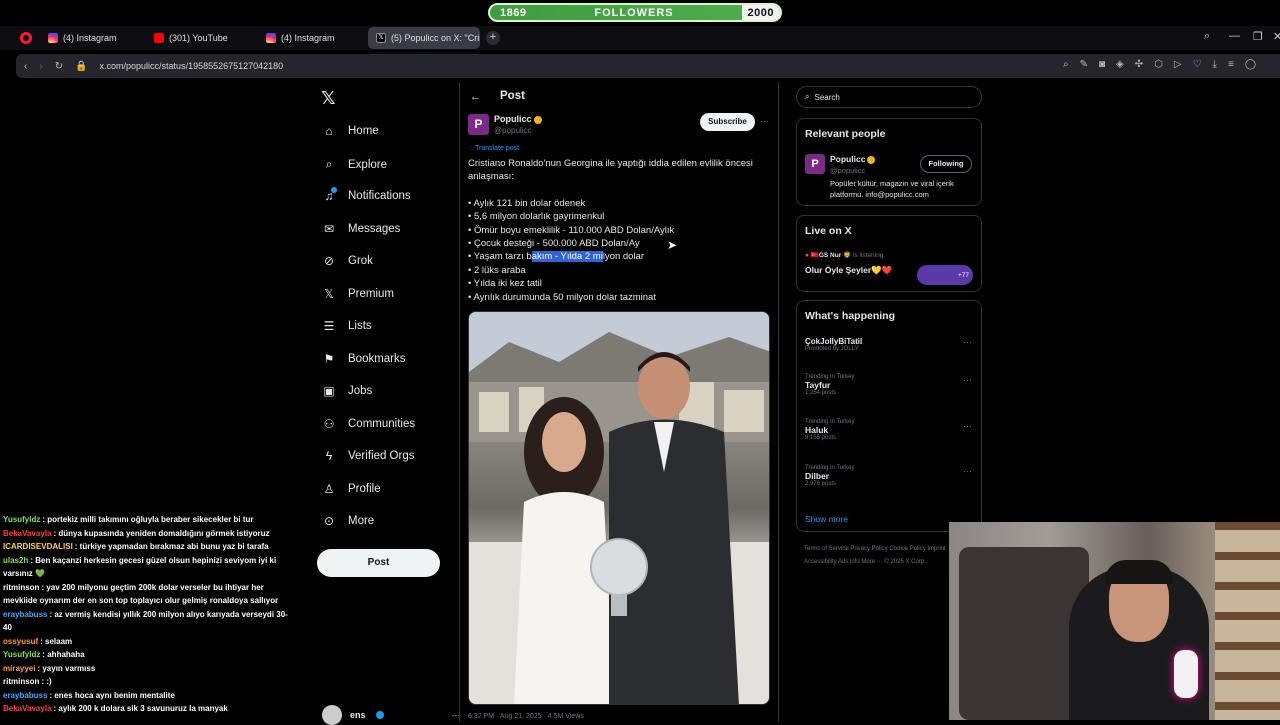 This screenshot has height=725, width=1280. I want to click on nav-item-communities: ⚇ Communities, so click(369, 424).